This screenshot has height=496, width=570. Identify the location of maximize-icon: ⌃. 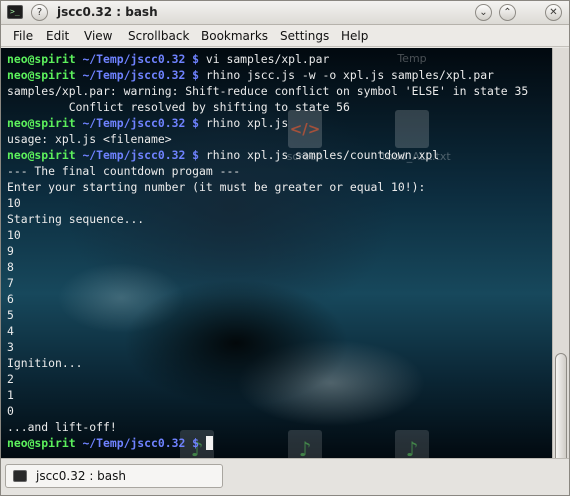
(507, 12).